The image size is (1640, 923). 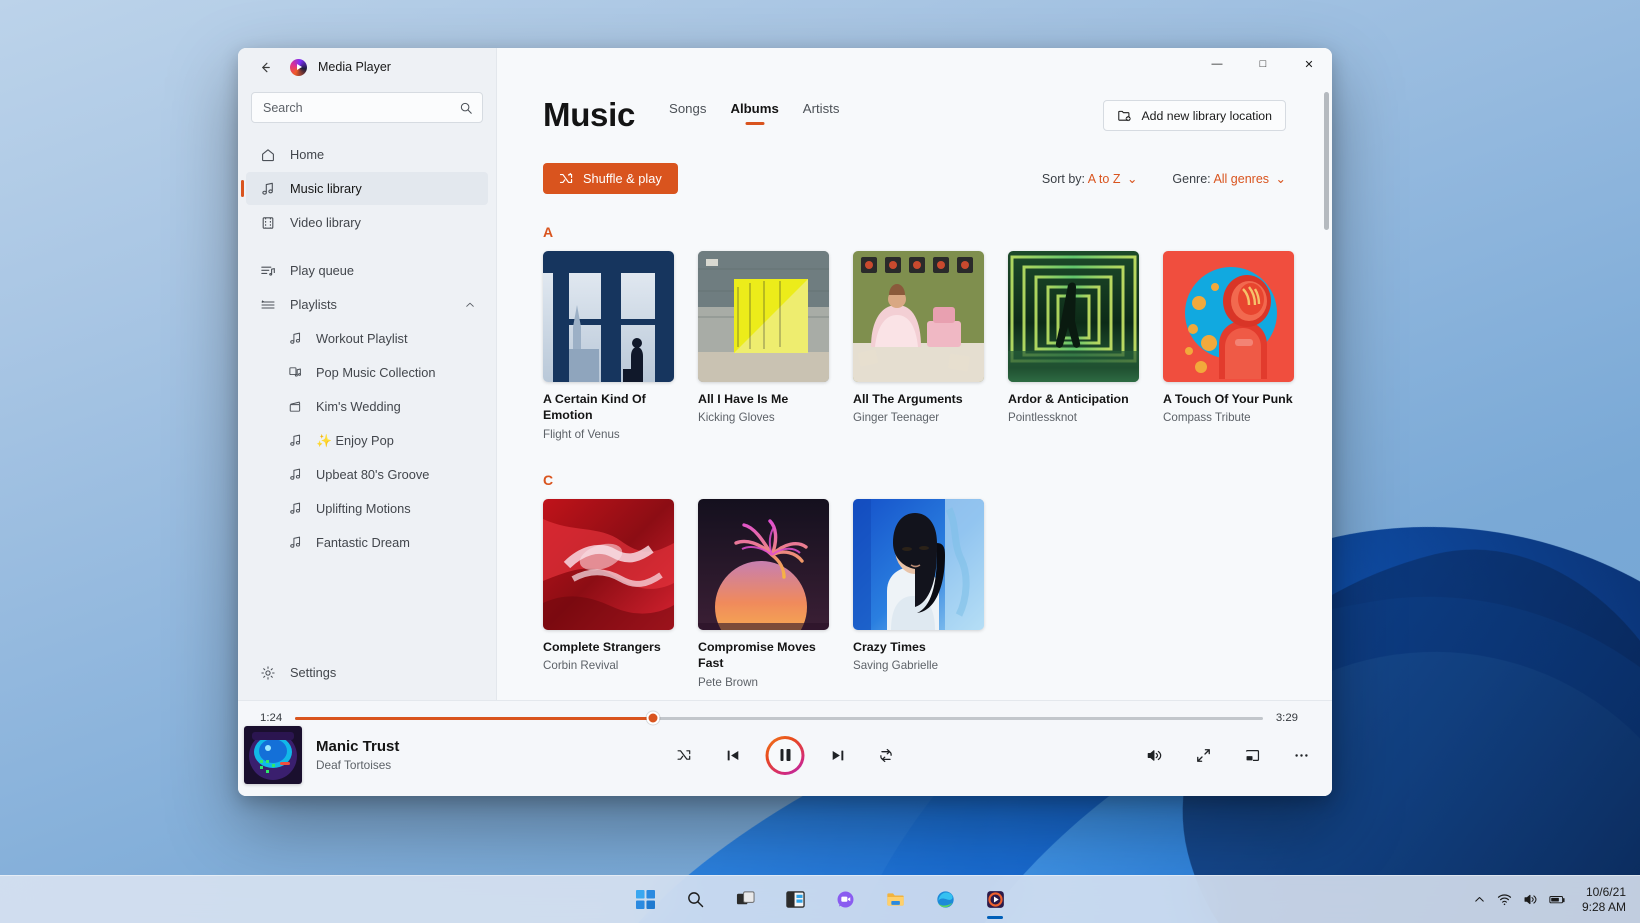 I want to click on play-pause-button, so click(x=785, y=755).